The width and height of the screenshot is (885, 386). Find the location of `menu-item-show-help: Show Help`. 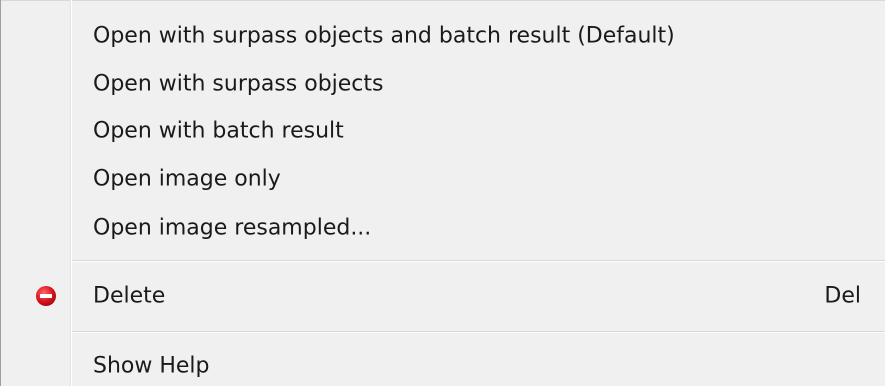

menu-item-show-help: Show Help is located at coordinates (443, 365).